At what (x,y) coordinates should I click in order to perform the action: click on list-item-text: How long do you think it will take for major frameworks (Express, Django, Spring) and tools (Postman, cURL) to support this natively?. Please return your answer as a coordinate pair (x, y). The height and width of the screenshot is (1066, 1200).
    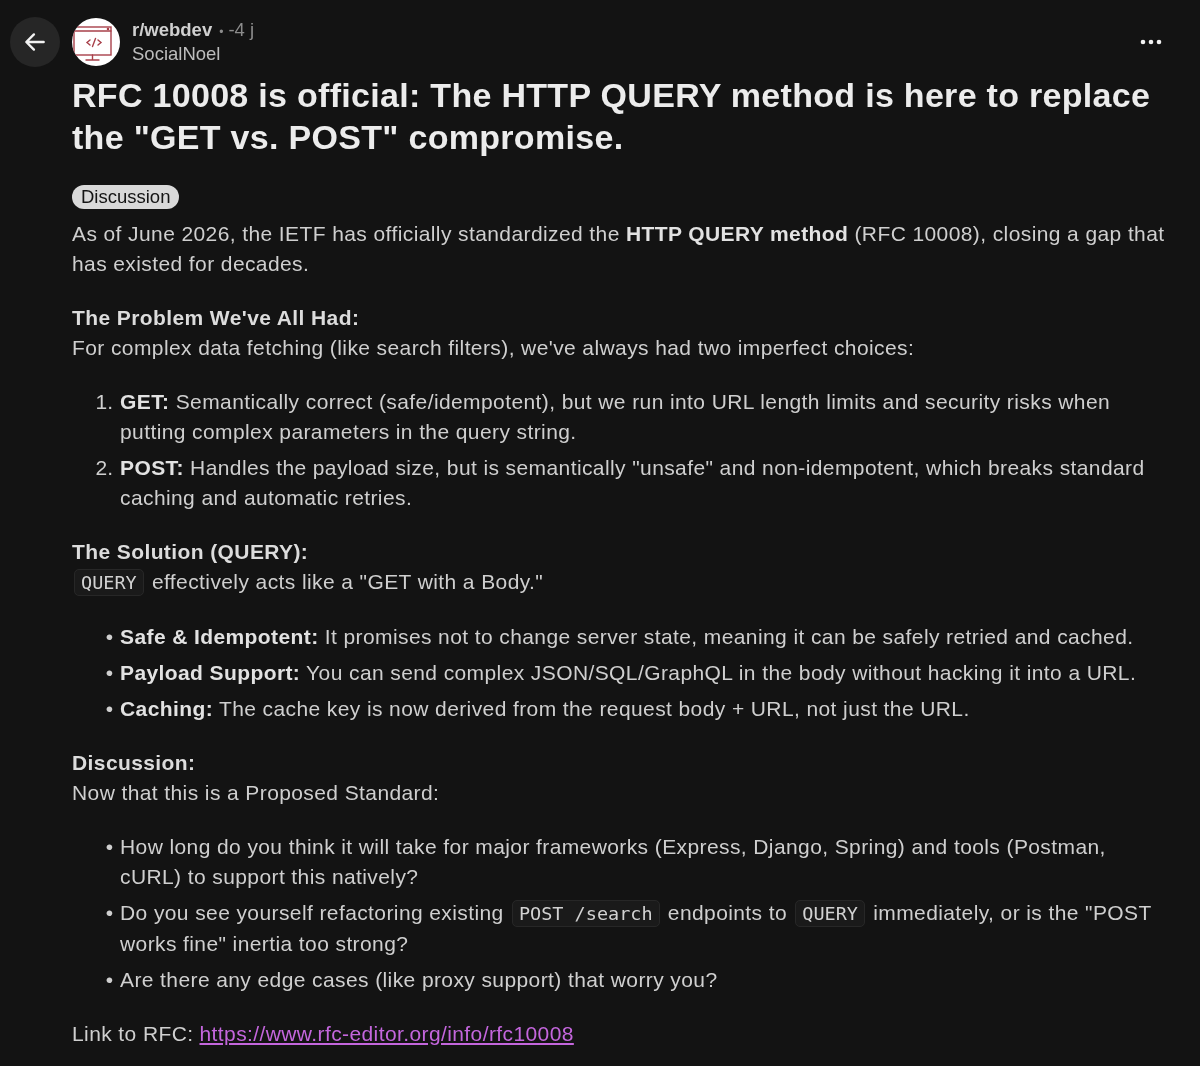
    Looking at the image, I should click on (613, 862).